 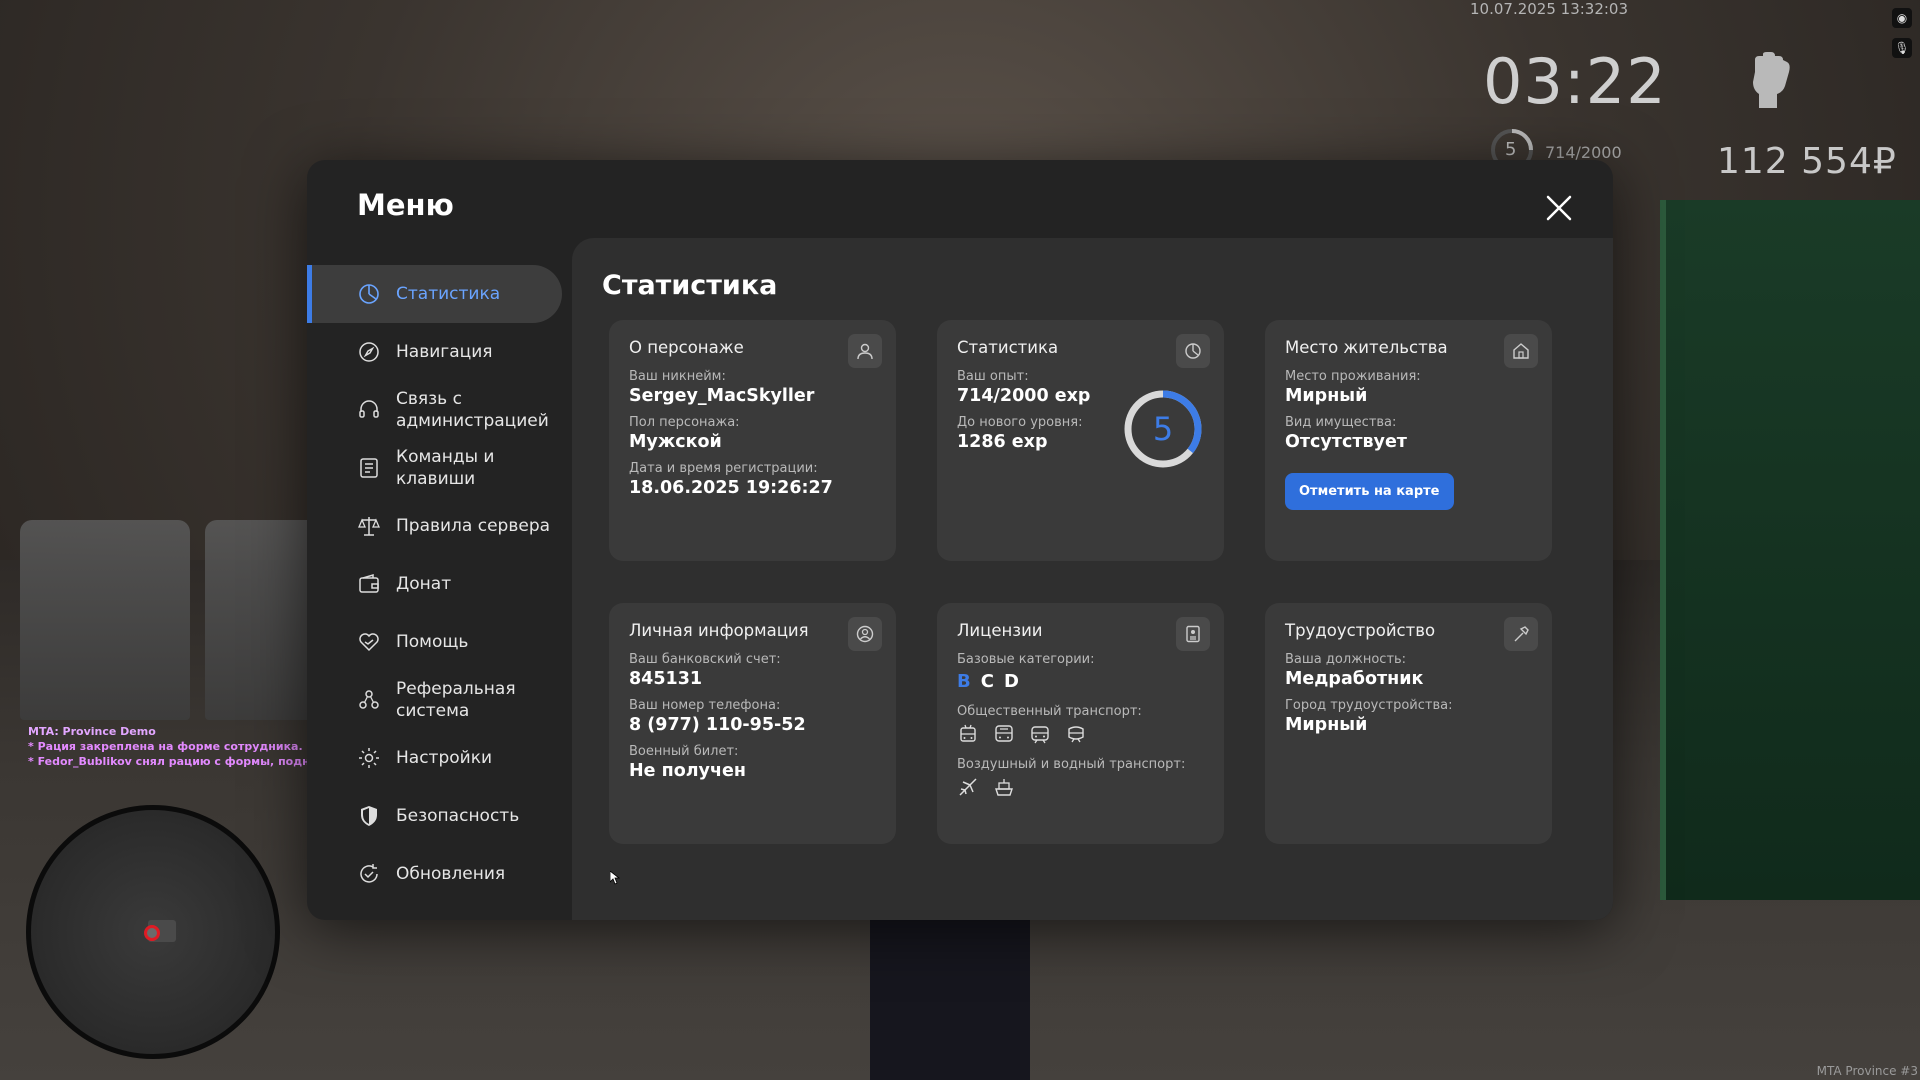 What do you see at coordinates (1511, 149) in the screenshot?
I see `hud-level: 5` at bounding box center [1511, 149].